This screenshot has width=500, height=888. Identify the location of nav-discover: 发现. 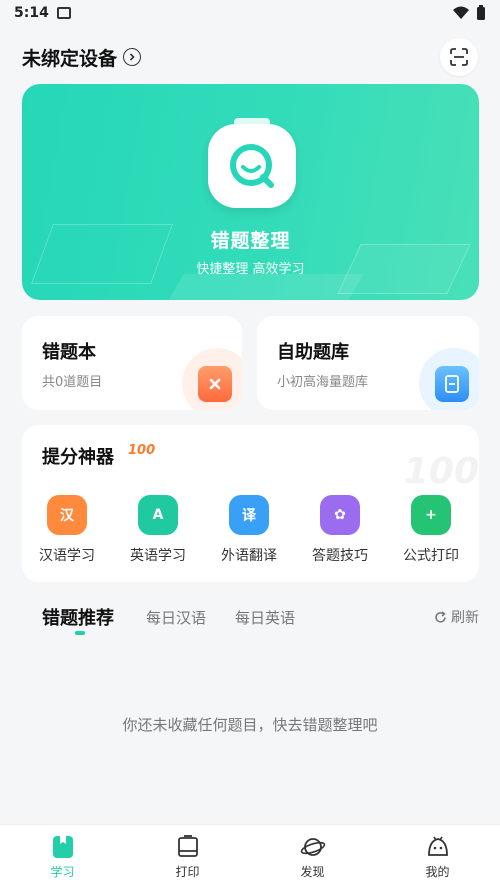
(312, 856).